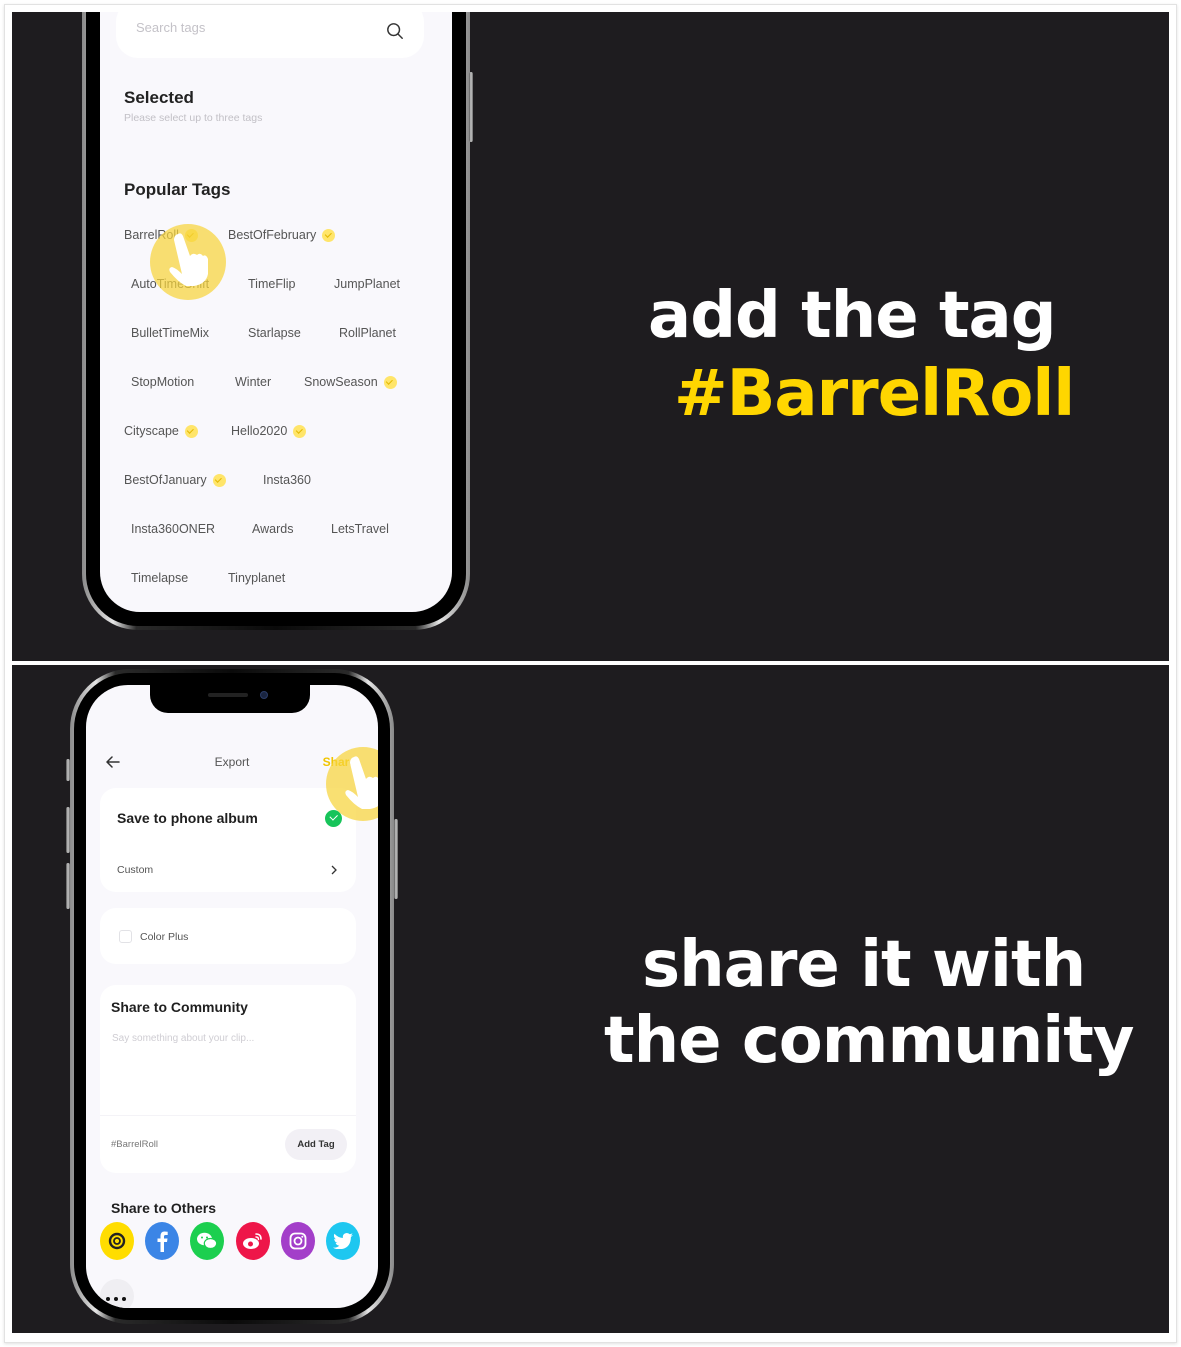 The height and width of the screenshot is (1347, 1181). I want to click on tag-item: StopMotion, so click(162, 382).